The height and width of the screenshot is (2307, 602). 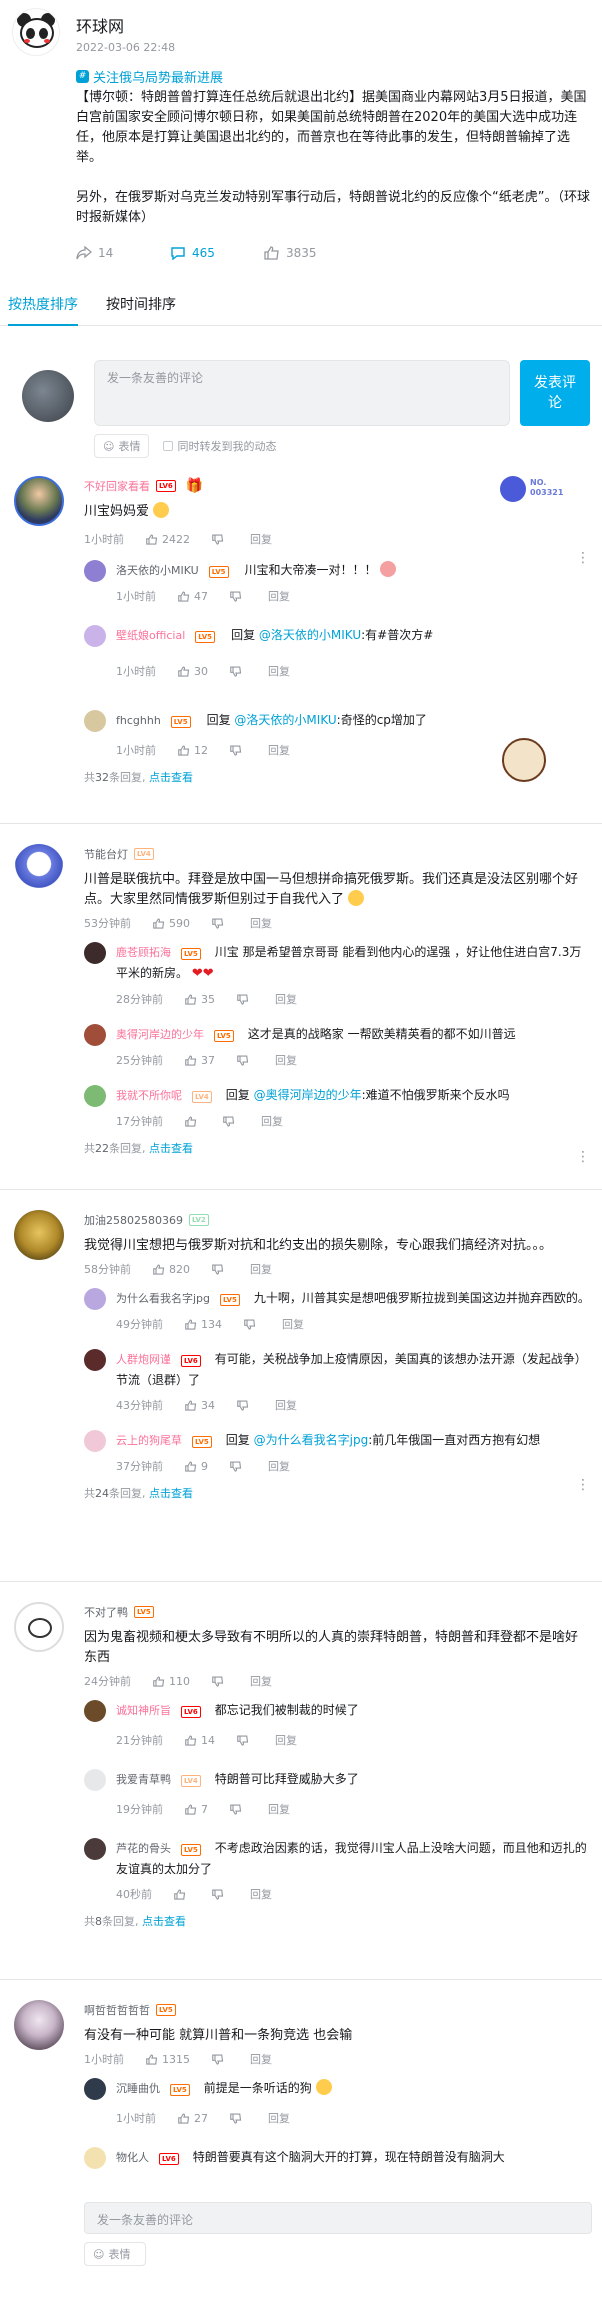 I want to click on replier-name: 芦花的骨头, so click(x=143, y=1848).